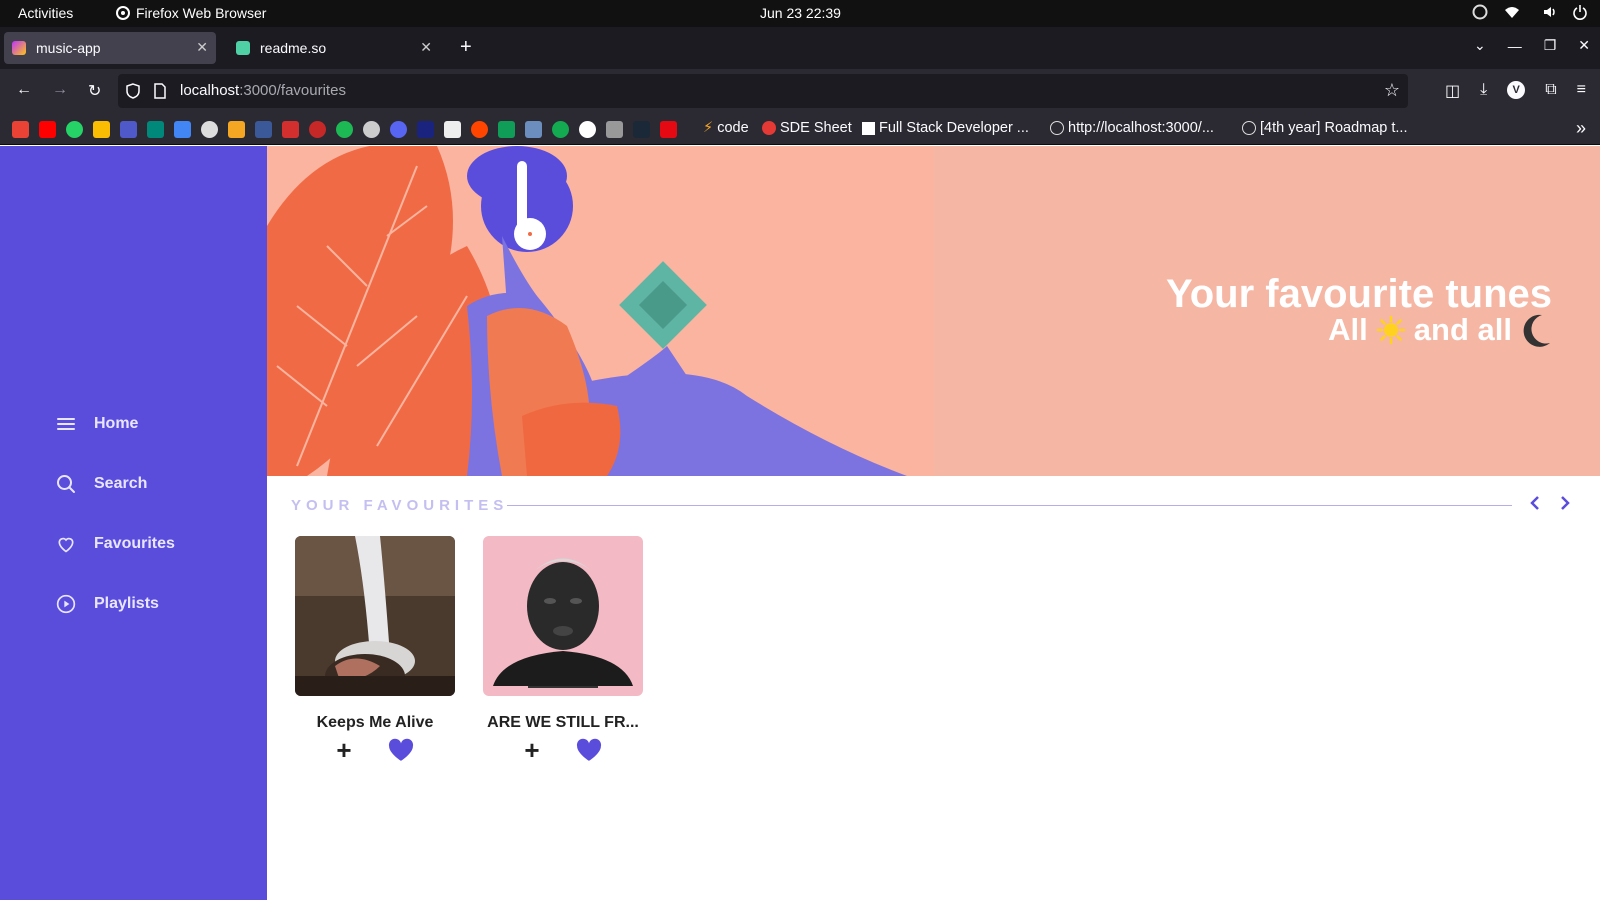 The image size is (1600, 900). I want to click on speedtest-icon, so click(317, 129).